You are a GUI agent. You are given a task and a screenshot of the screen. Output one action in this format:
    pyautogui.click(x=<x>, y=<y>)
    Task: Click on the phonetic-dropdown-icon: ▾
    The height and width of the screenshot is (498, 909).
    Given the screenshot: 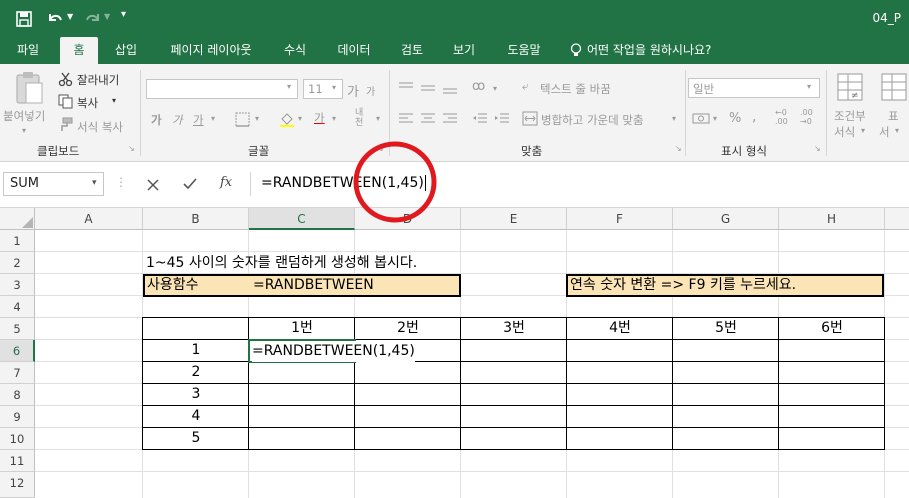 What is the action you would take?
    pyautogui.click(x=378, y=118)
    